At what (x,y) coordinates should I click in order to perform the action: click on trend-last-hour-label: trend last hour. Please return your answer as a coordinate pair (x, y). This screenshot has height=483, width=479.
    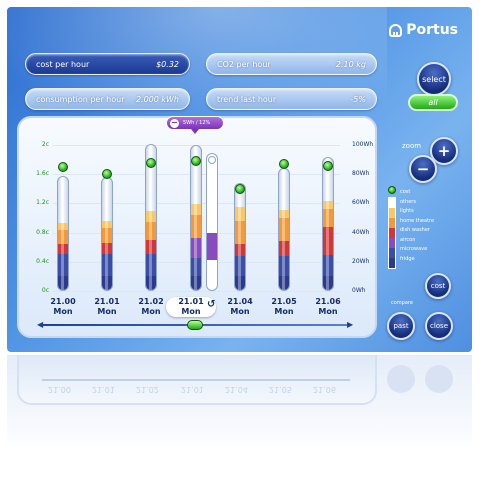
    Looking at the image, I should click on (247, 99).